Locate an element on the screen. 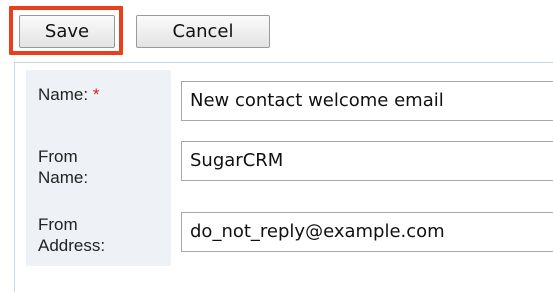 Image resolution: width=553 pixels, height=292 pixels. from-name-label-line2: Name: is located at coordinates (63, 177).